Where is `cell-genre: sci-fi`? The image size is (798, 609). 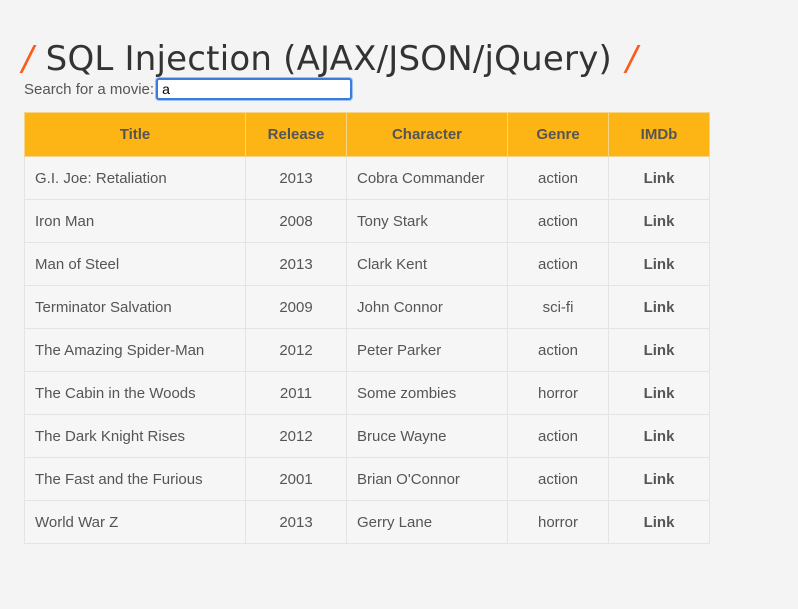
cell-genre: sci-fi is located at coordinates (558, 307).